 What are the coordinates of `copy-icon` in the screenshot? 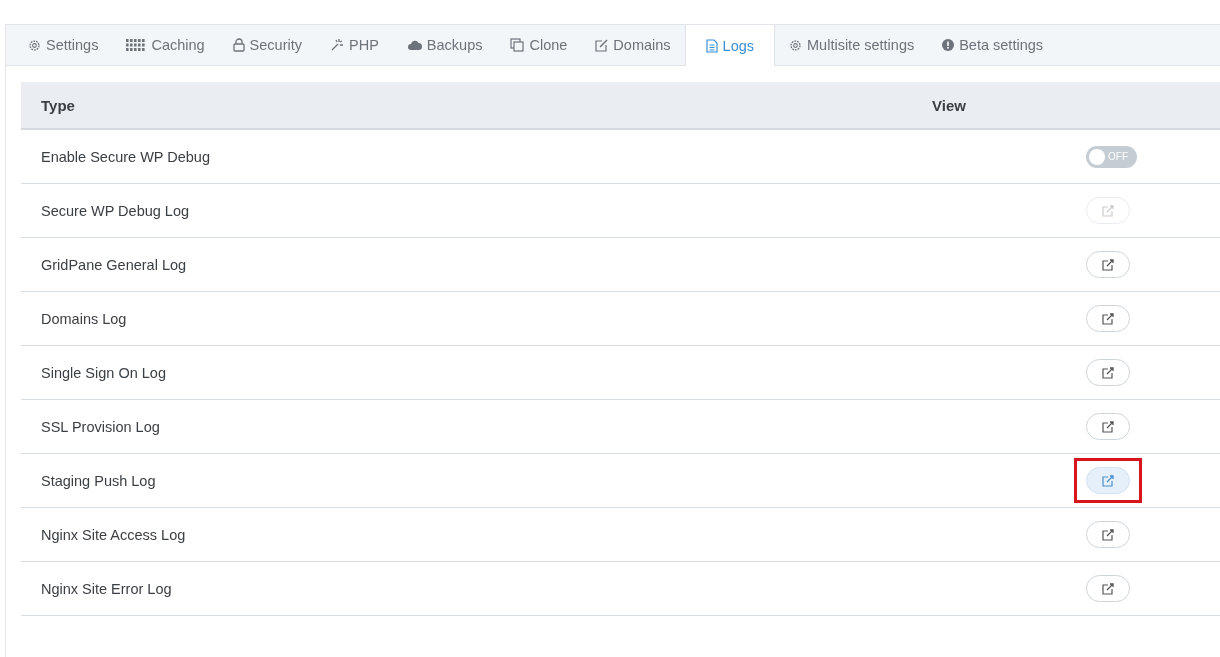 It's located at (517, 45).